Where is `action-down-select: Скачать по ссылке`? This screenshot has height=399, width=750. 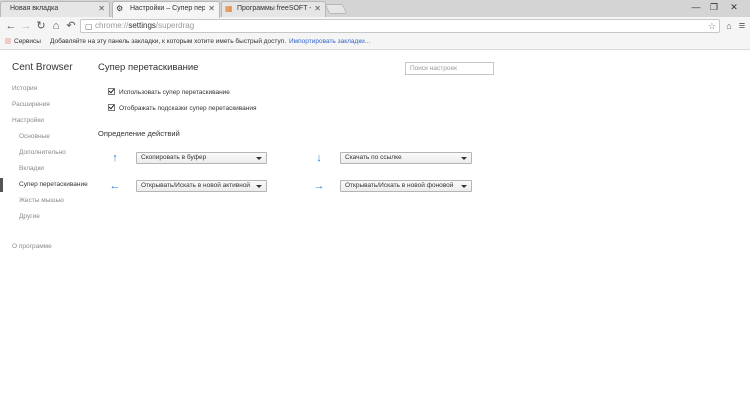
action-down-select: Скачать по ссылке is located at coordinates (406, 158).